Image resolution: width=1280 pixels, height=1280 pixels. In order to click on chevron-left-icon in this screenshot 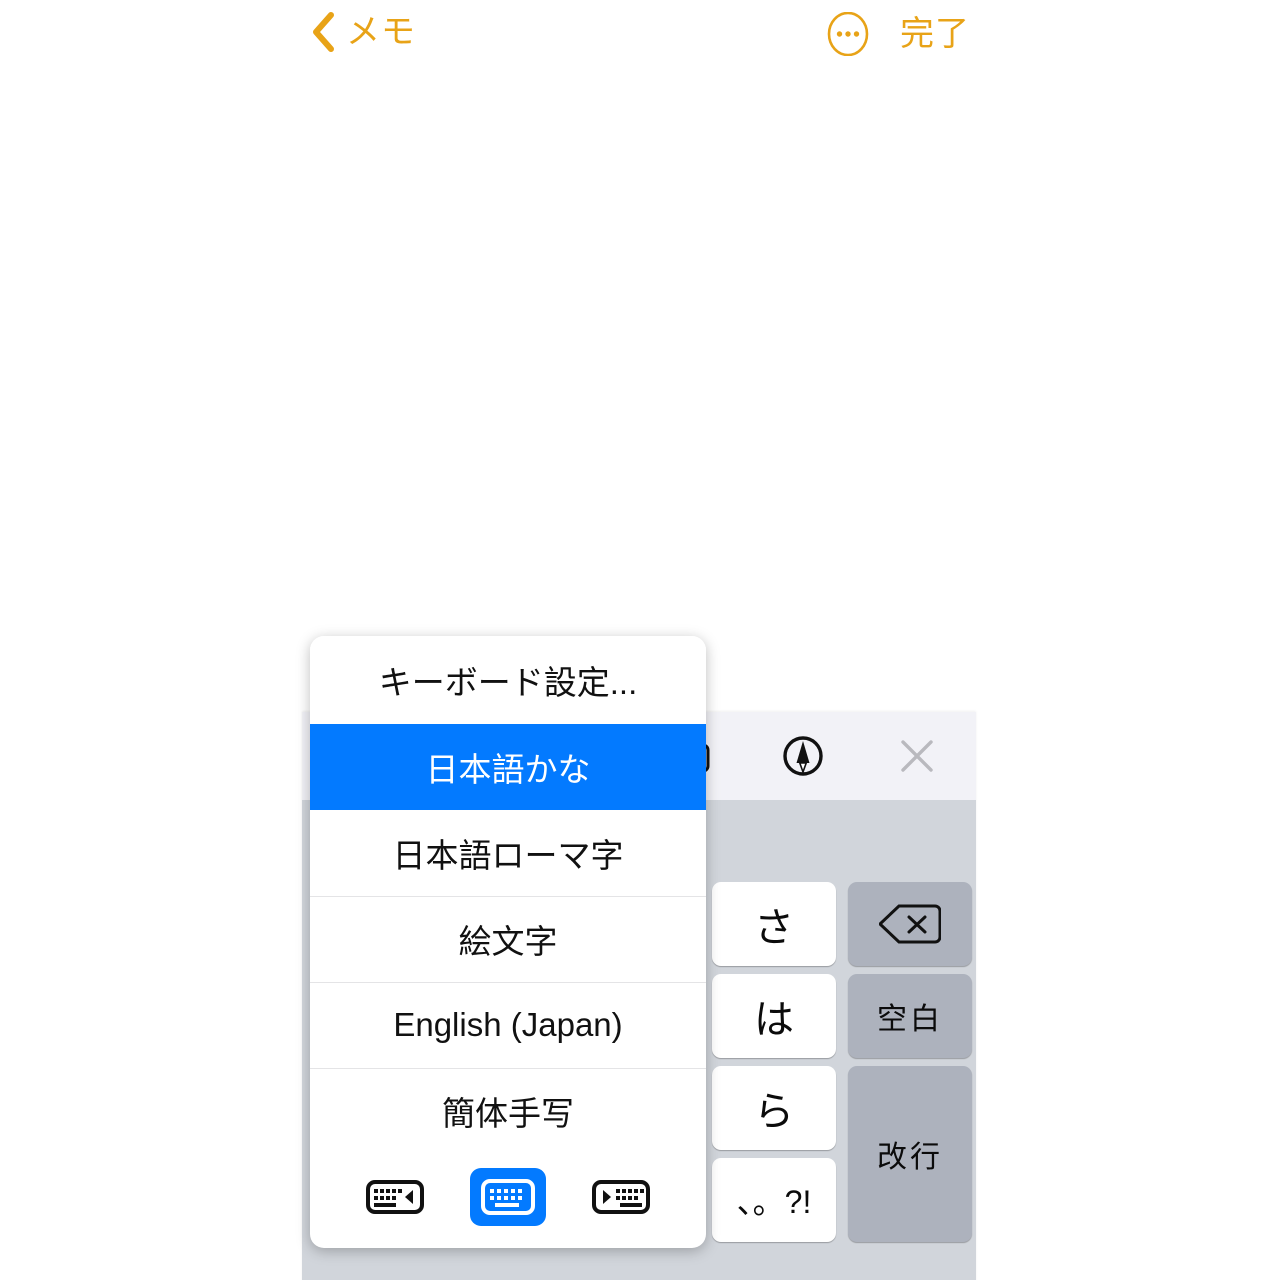, I will do `click(323, 32)`.